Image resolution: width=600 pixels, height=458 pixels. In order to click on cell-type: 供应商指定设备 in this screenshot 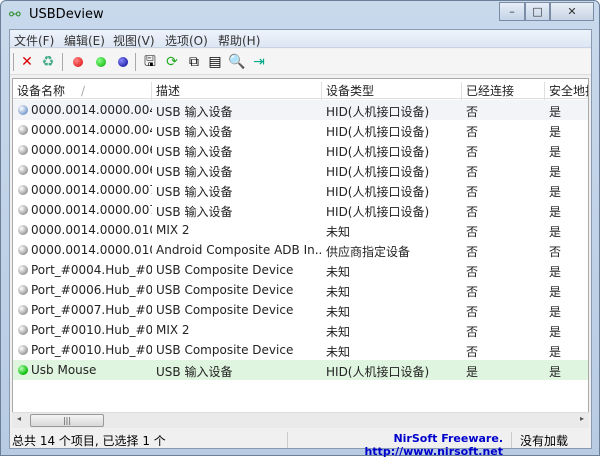, I will do `click(368, 252)`.